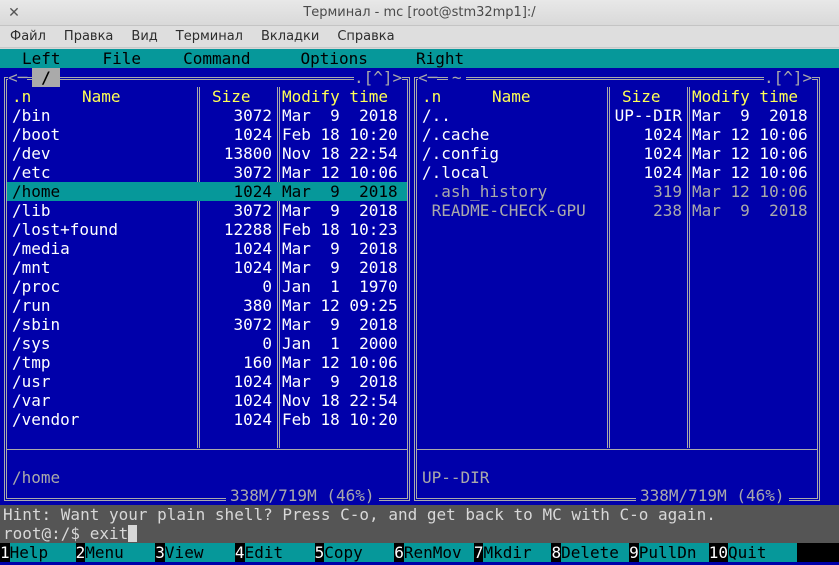  Describe the element at coordinates (80, 552) in the screenshot. I see `fkey-number: 2` at that location.